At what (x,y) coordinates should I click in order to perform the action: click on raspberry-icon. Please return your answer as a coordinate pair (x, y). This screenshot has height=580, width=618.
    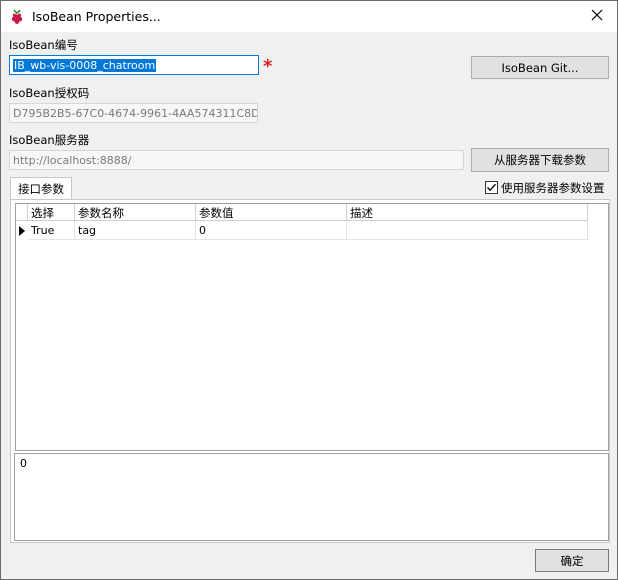
    Looking at the image, I should click on (17, 17).